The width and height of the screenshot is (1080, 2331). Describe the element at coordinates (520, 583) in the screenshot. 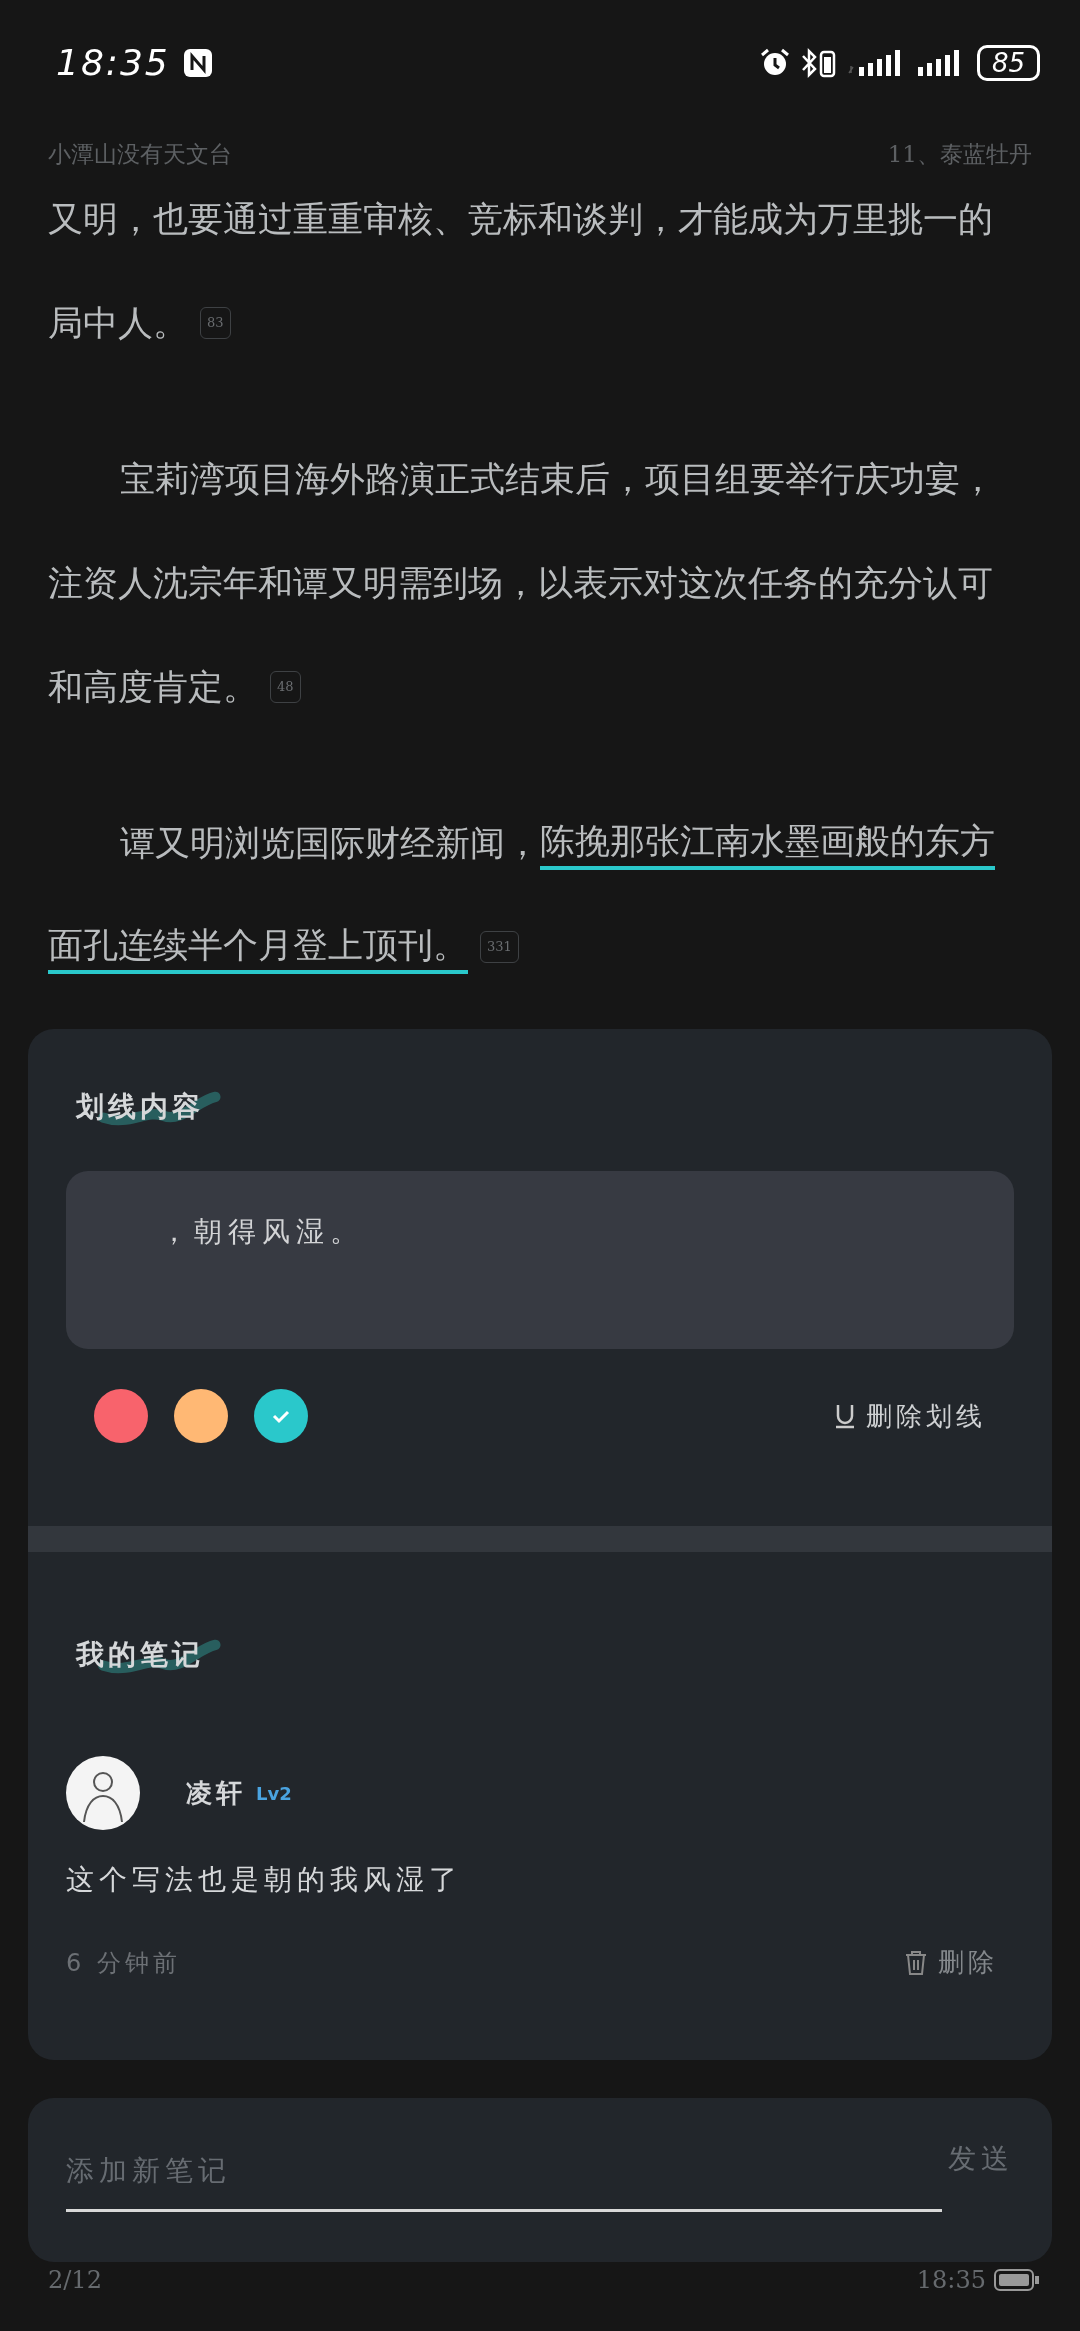

I see `body-text: 注资人沈宗年和谭又明需到场，以表示对这次任务的充分认可` at that location.